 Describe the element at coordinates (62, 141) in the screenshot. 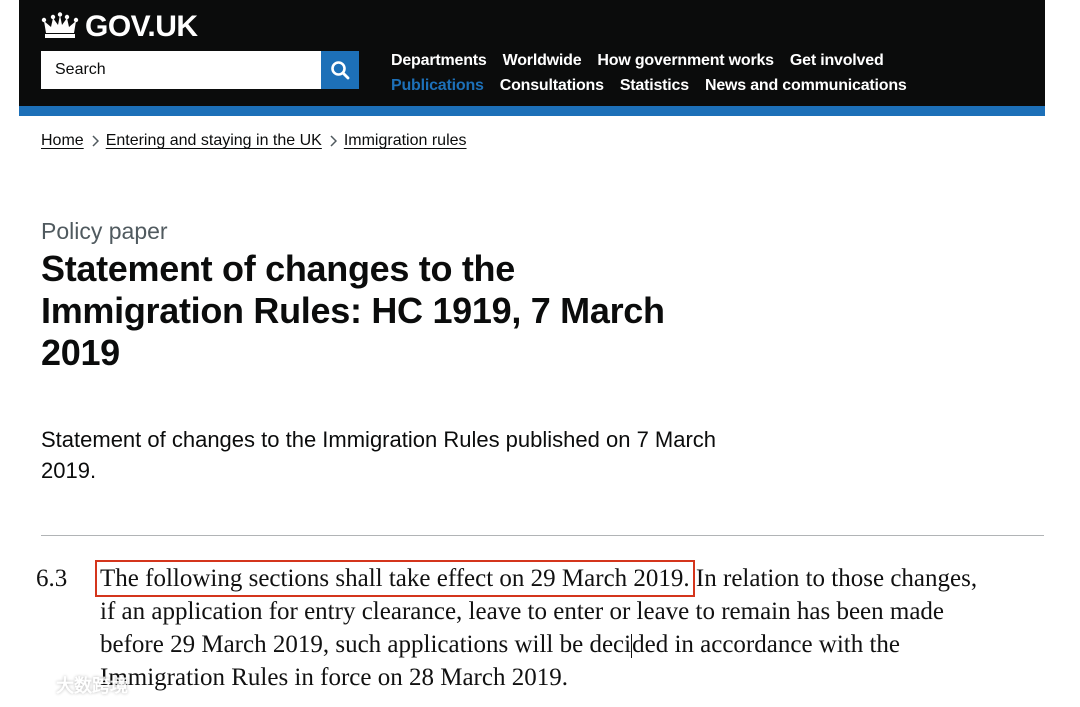

I see `breadcrumb-home: Home` at that location.